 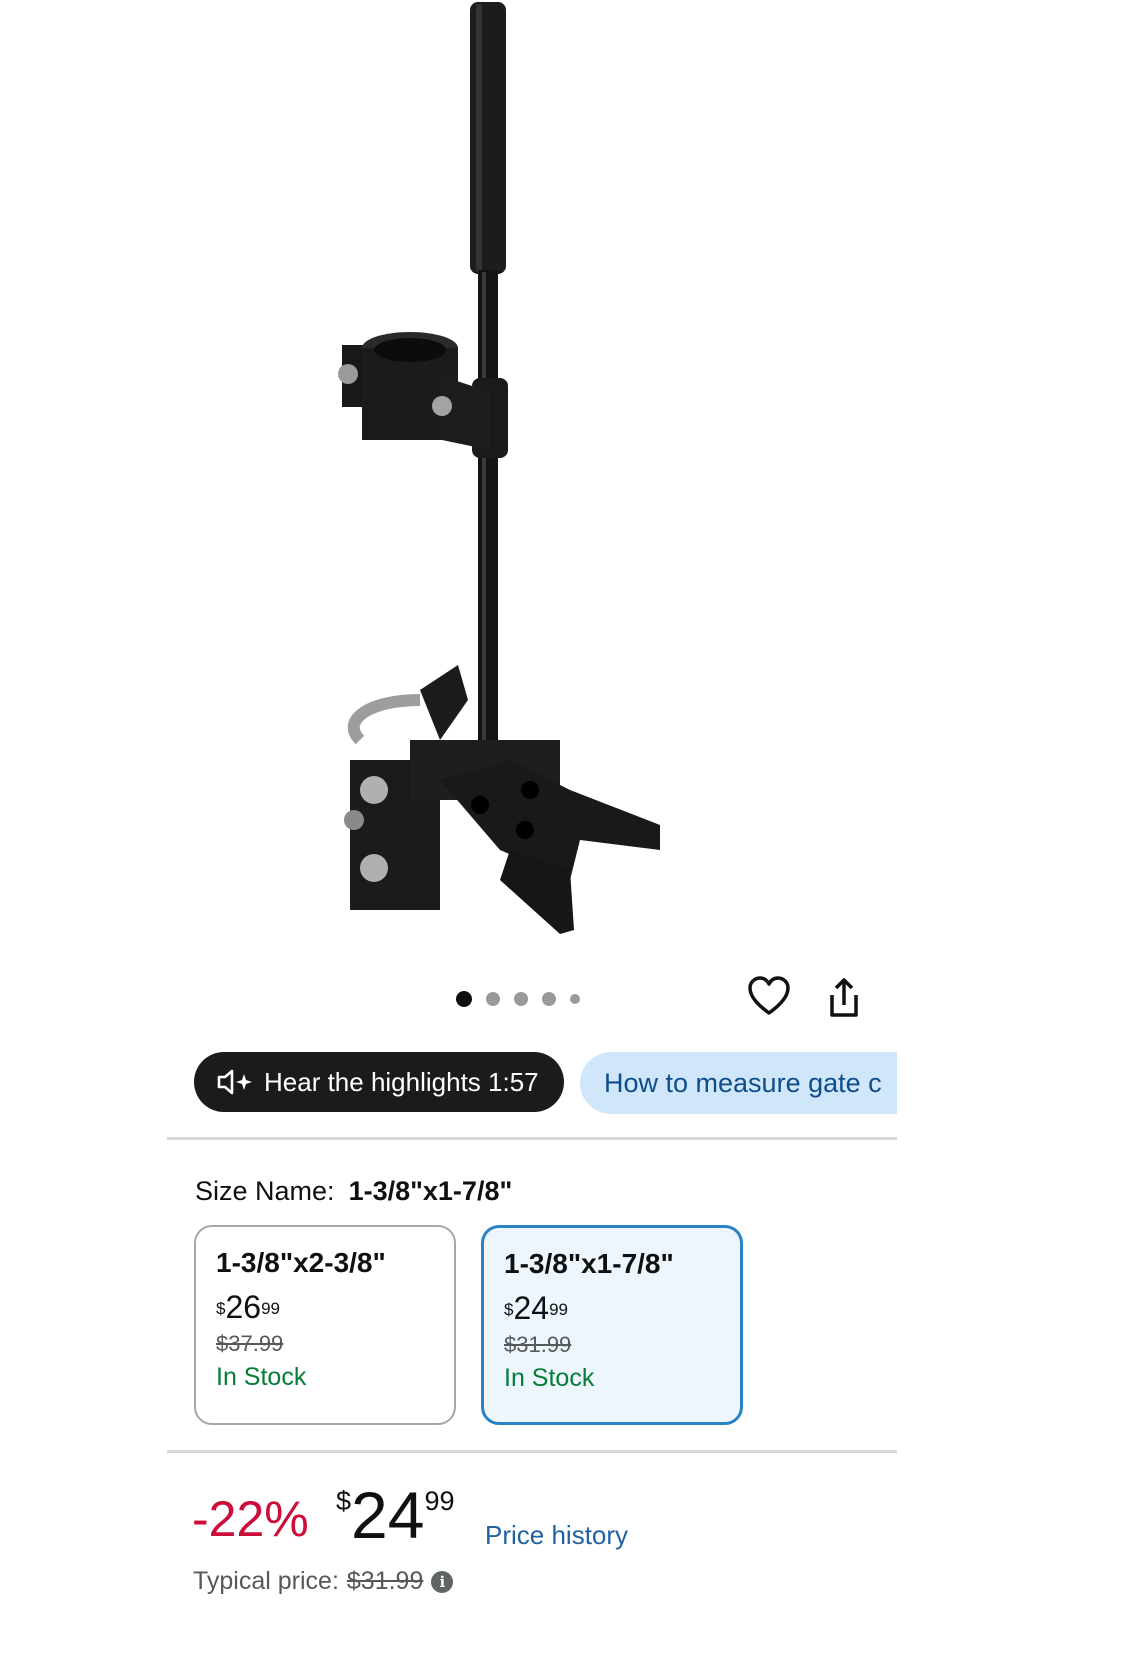 What do you see at coordinates (430, 1191) in the screenshot?
I see `size-name-selected: 1-3/8"x1-7/8"` at bounding box center [430, 1191].